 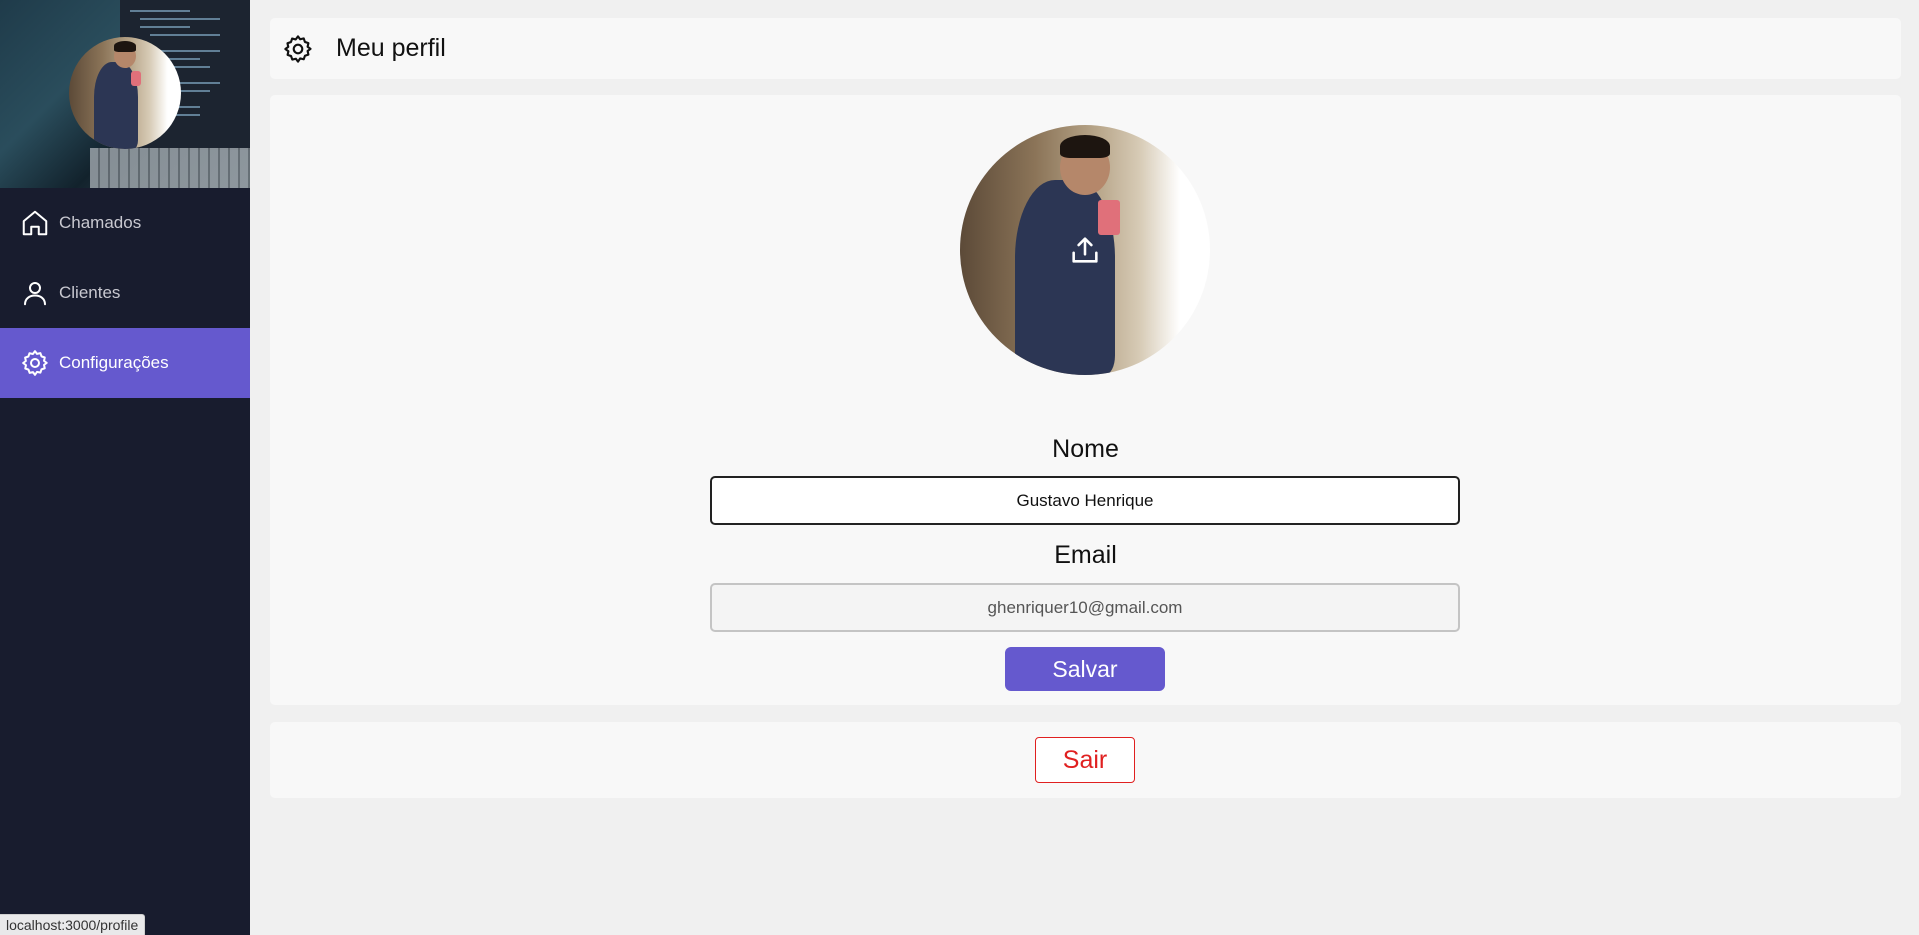 I want to click on name-label: Nome, so click(x=1085, y=449).